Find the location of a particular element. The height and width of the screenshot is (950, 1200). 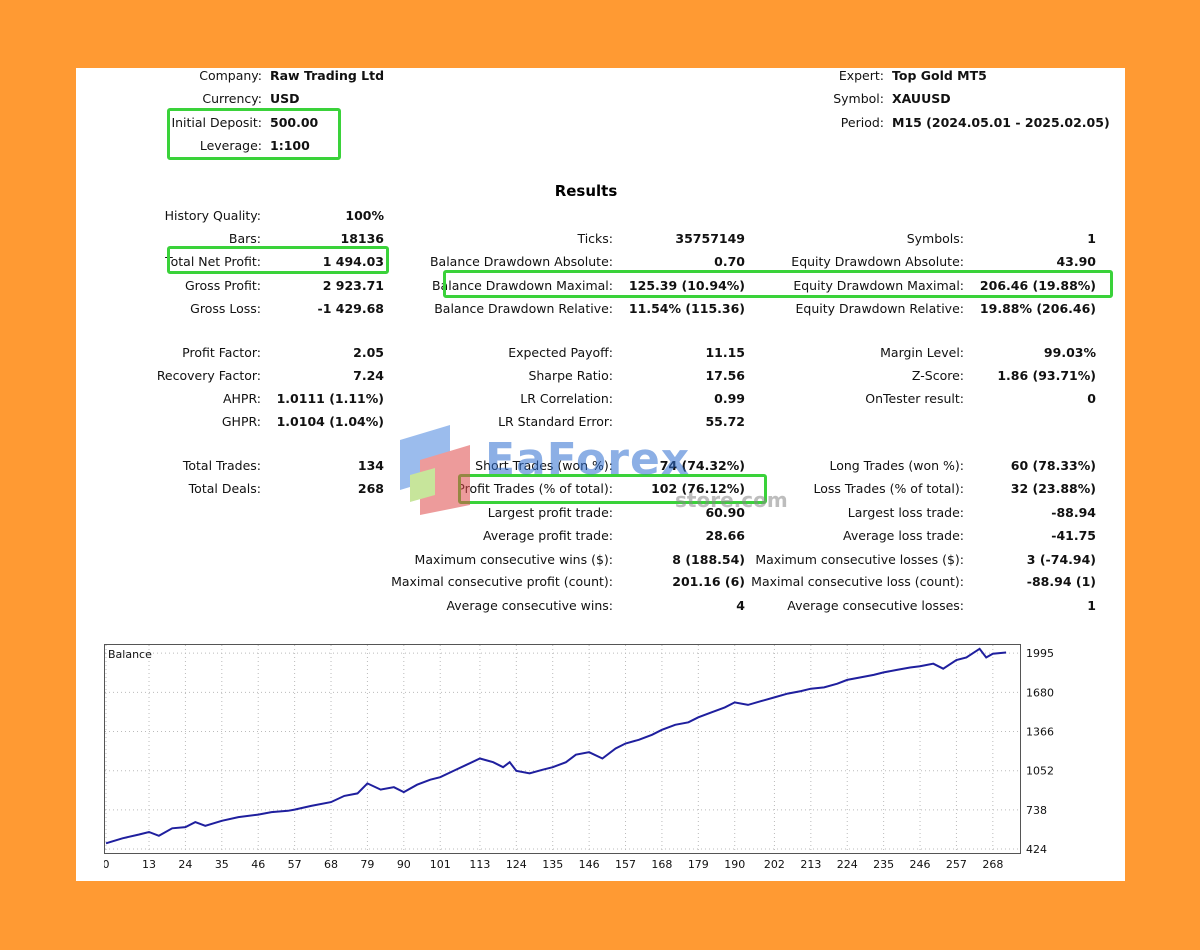

ontester-value: 0 is located at coordinates (1091, 398).